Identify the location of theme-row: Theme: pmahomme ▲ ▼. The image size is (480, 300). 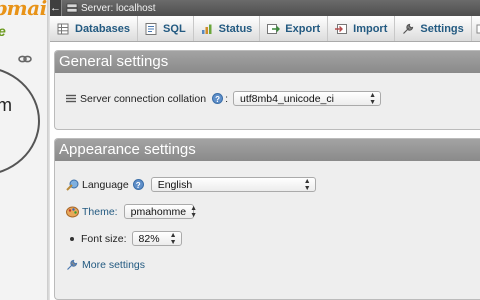
(131, 211).